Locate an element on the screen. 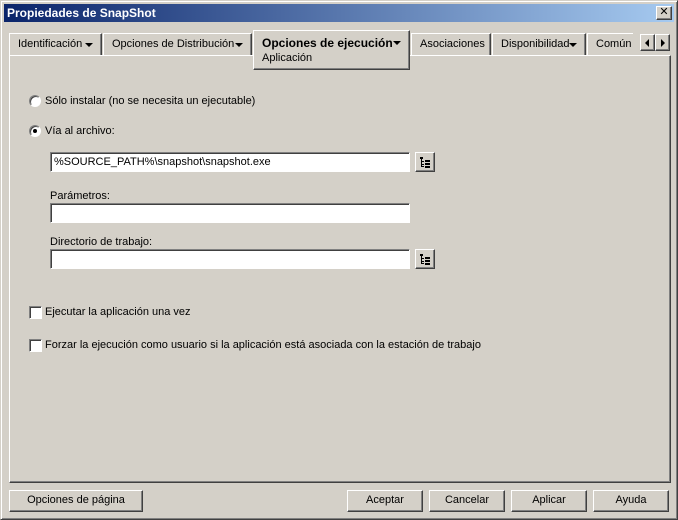  tab-label: Opciones de ejecución is located at coordinates (327, 43).